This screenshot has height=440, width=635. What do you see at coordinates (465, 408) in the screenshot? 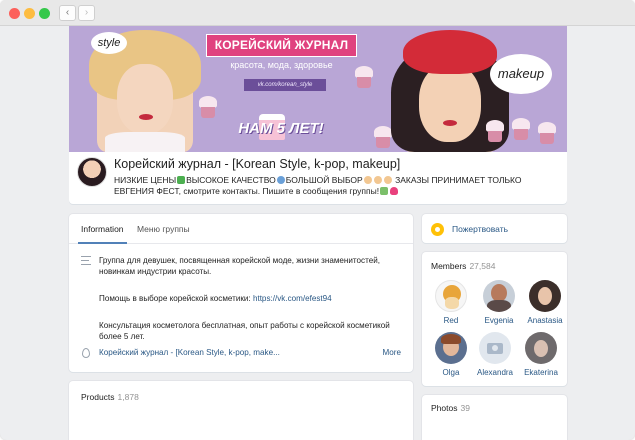
I see `photos-count: 39` at bounding box center [465, 408].